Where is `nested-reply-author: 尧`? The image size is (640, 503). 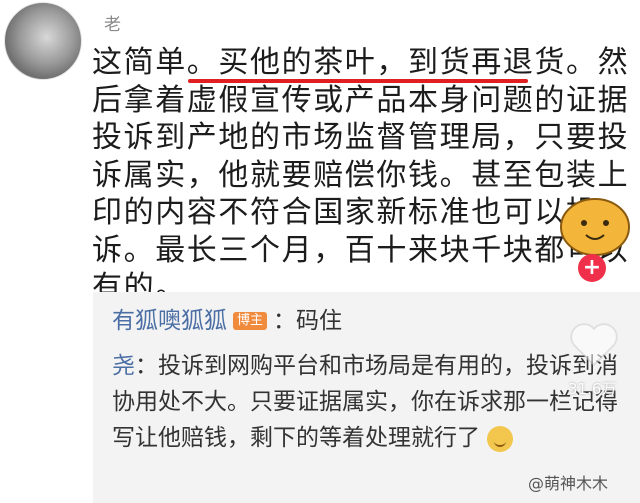 nested-reply-author: 尧 is located at coordinates (123, 366).